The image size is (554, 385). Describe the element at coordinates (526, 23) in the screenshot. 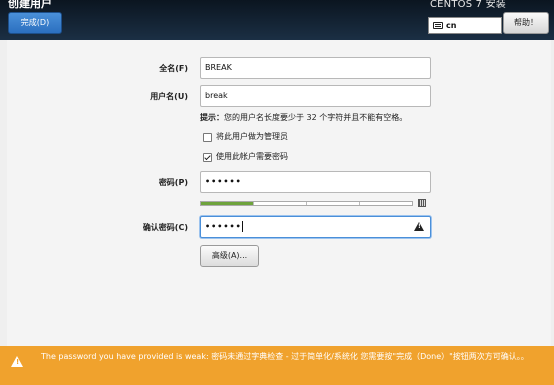

I see `help-button: 帮助！` at that location.